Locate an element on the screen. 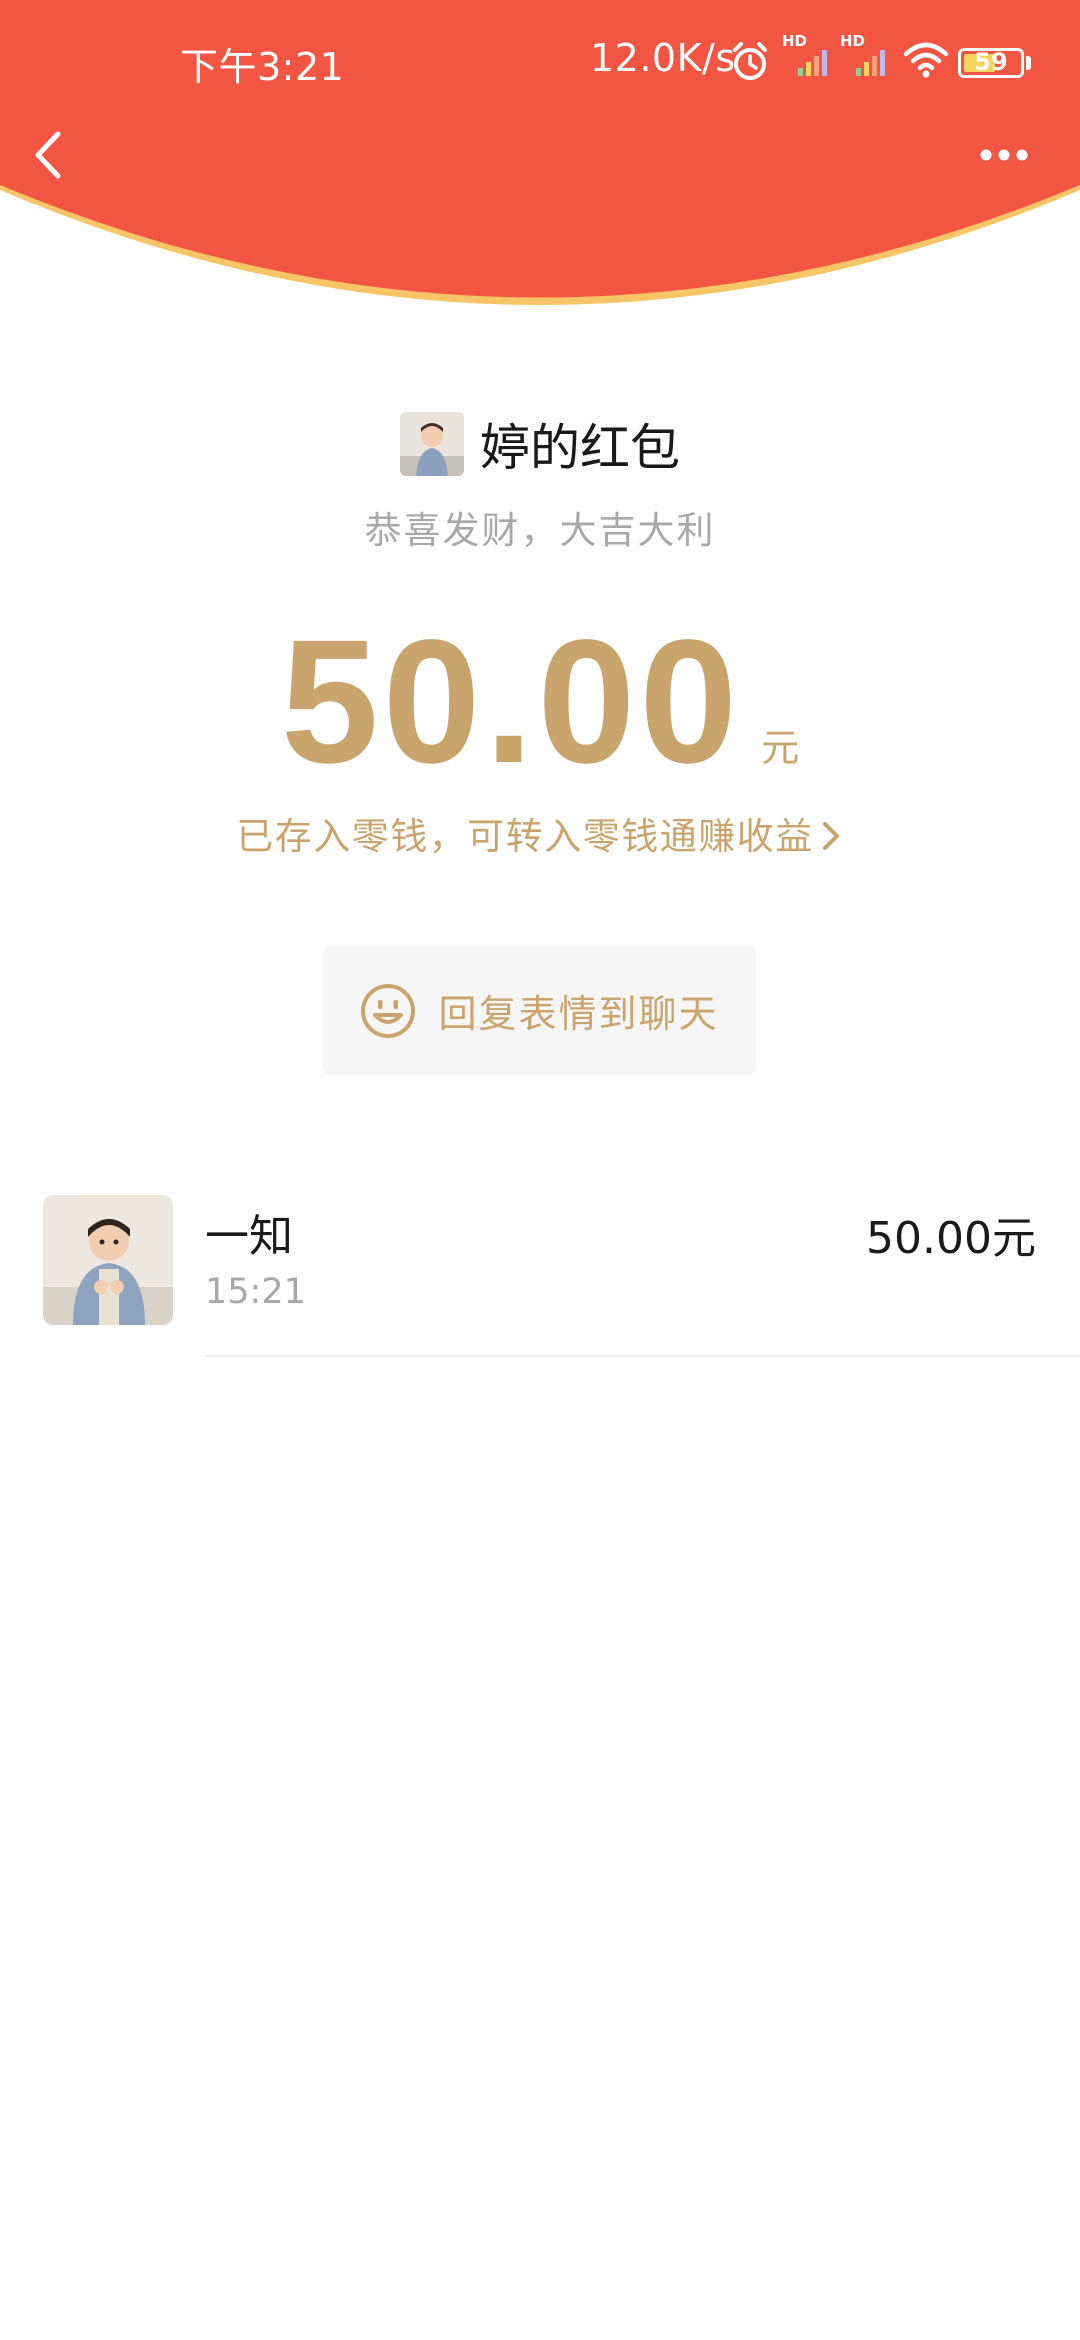 The image size is (1080, 2340). record-amount: 50.00元 is located at coordinates (951, 1238).